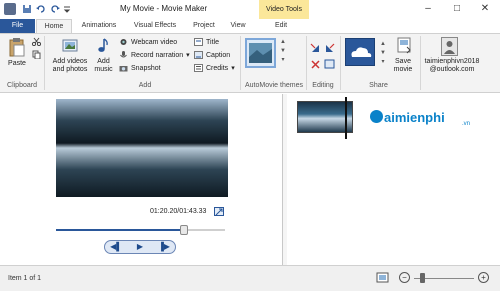  I want to click on title-label: Title, so click(212, 42).